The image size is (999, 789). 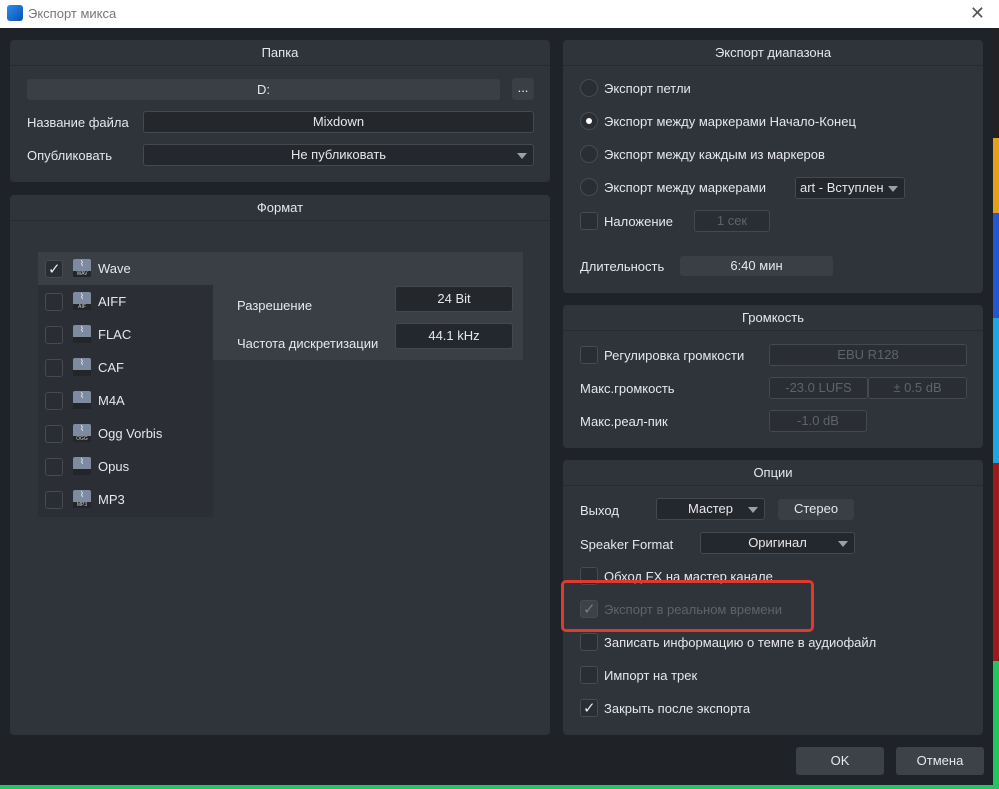 I want to click on format-tag: AIF, so click(x=82, y=307).